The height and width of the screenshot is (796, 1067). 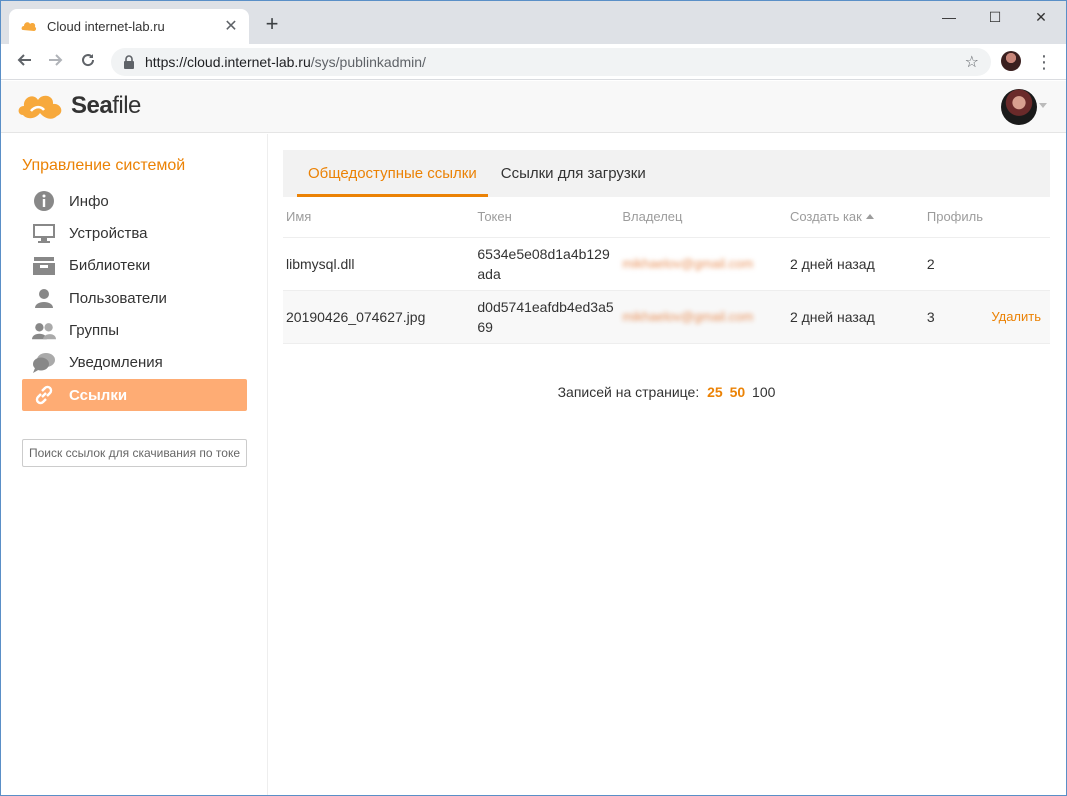 What do you see at coordinates (44, 395) in the screenshot?
I see `link-icon` at bounding box center [44, 395].